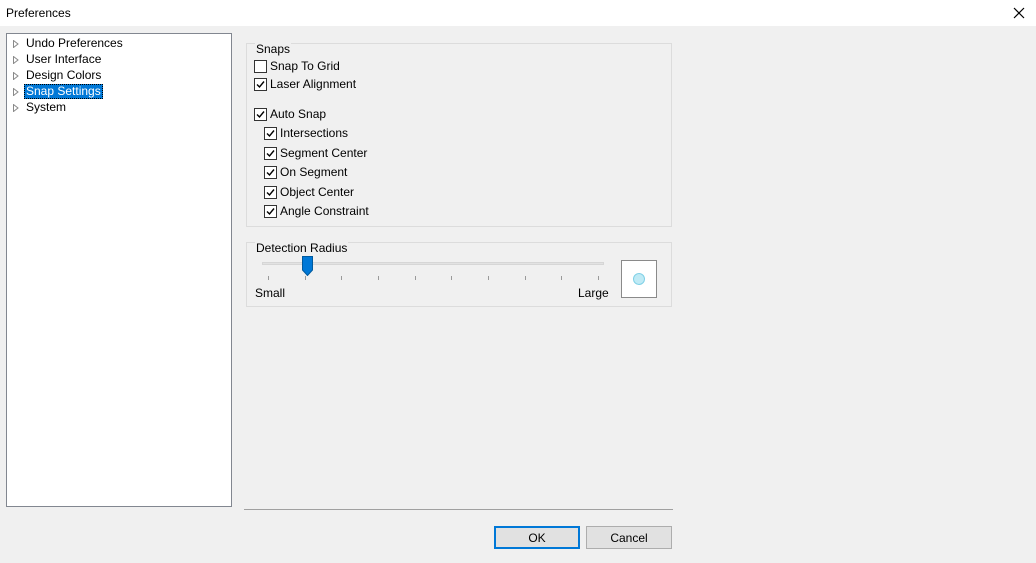  Describe the element at coordinates (64, 59) in the screenshot. I see `tree-item-label: User Interface` at that location.